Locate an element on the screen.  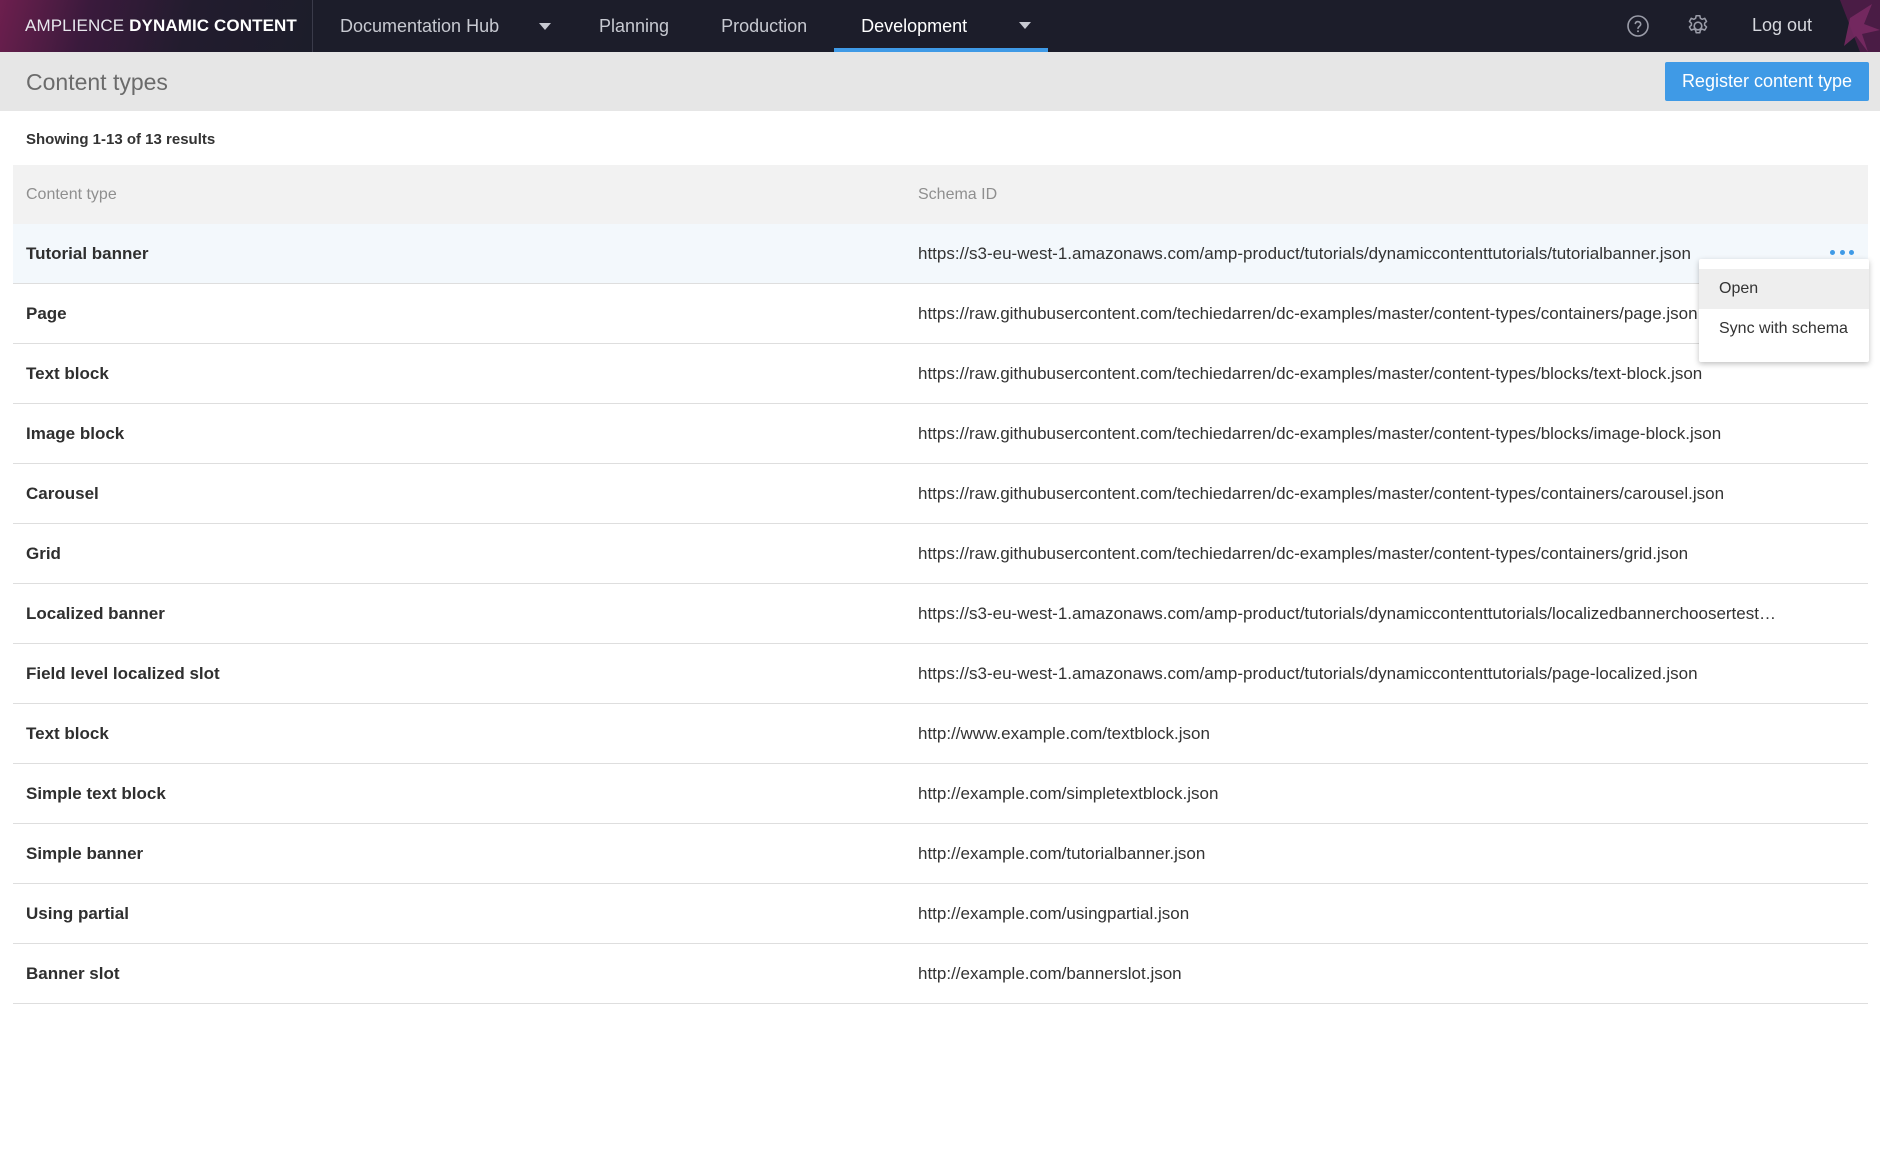
decorative-corner-graphic is located at coordinates (1850, 26).